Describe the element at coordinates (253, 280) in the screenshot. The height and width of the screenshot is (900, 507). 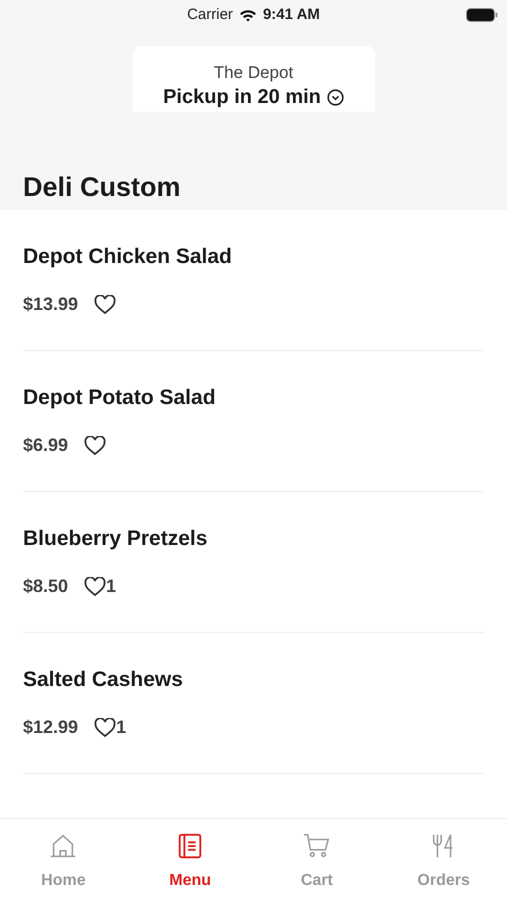
I see `menu-item: Depot Chicken Salad $13.99` at that location.